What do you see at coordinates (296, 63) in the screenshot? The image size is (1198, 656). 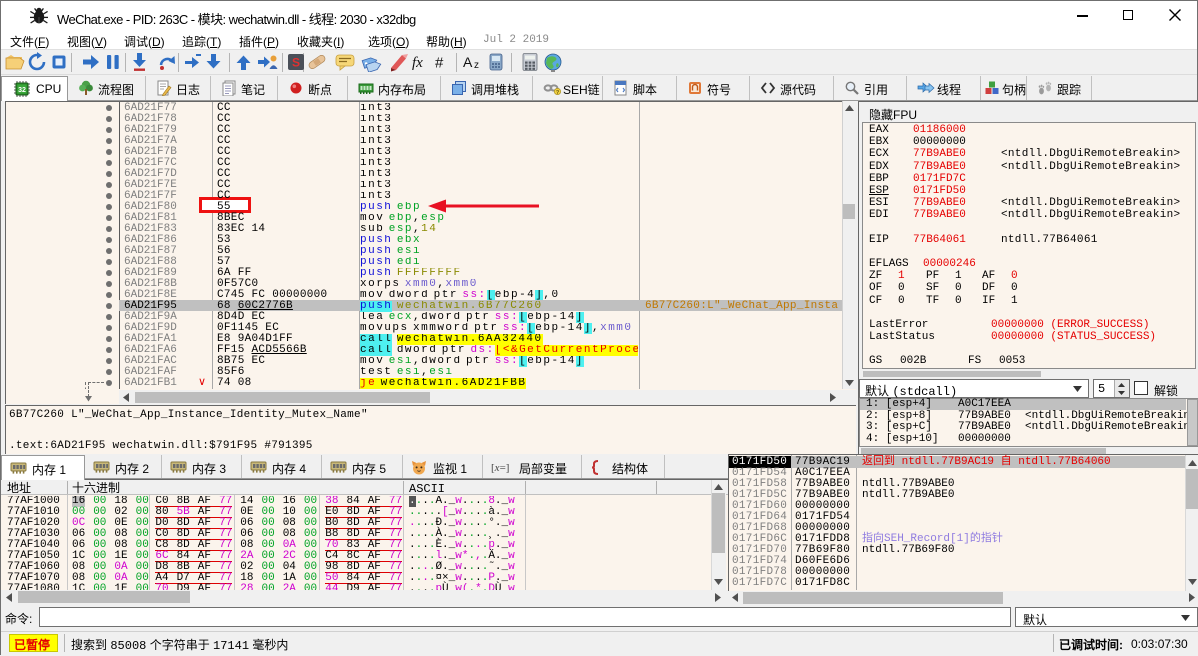 I see `svg-text: S` at bounding box center [296, 63].